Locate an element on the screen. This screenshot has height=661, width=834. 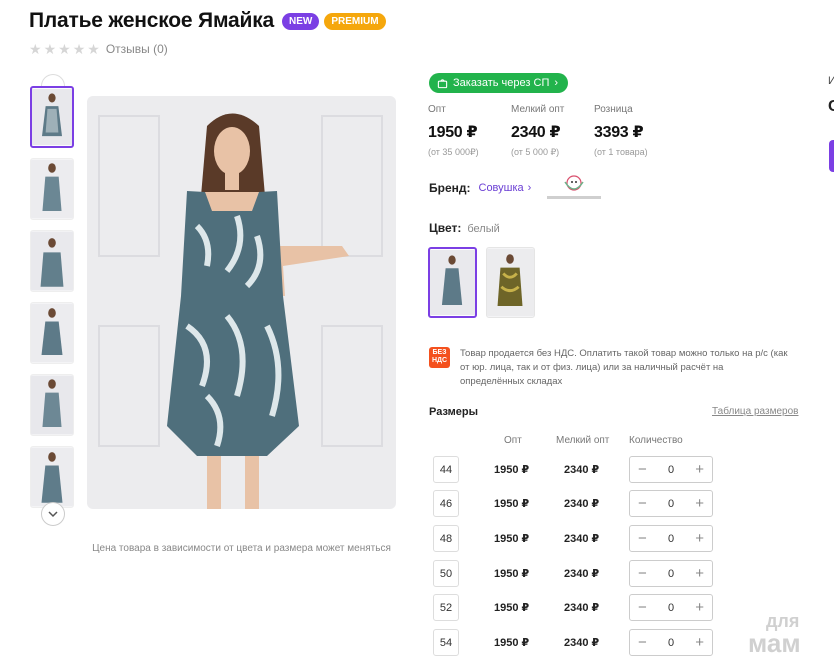
size-row: 50 1950 ₽ 2340 ₽ − 0 + is located at coordinates (573, 573).